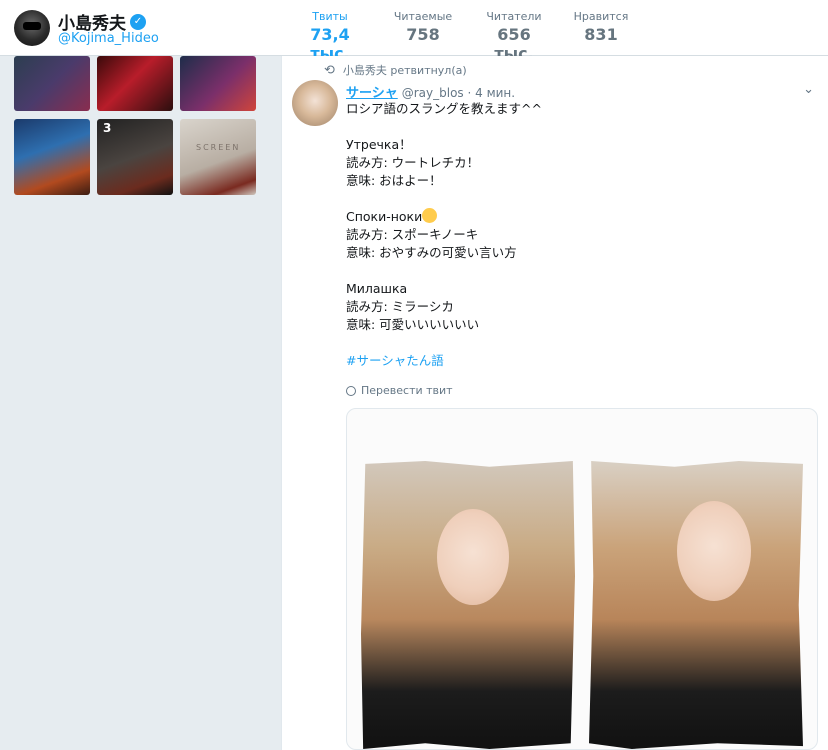 Image resolution: width=828 pixels, height=750 pixels. What do you see at coordinates (315, 103) in the screenshot?
I see `tweet-author-avatar` at bounding box center [315, 103].